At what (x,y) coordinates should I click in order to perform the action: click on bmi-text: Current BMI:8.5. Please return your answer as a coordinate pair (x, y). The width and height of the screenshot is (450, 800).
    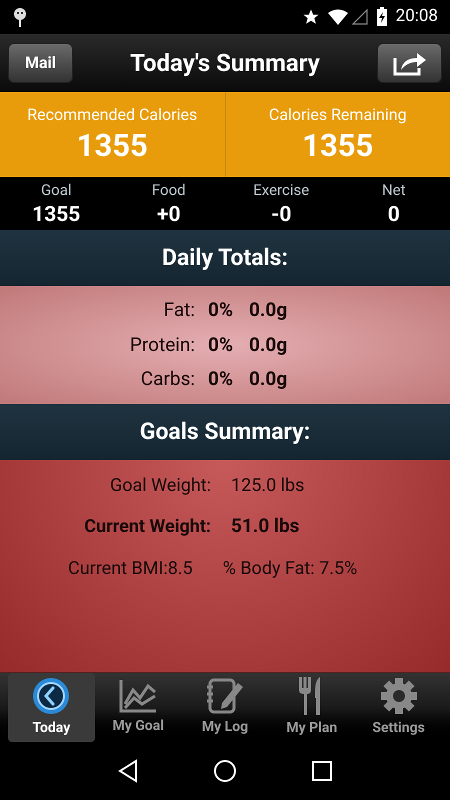
    Looking at the image, I should click on (130, 568).